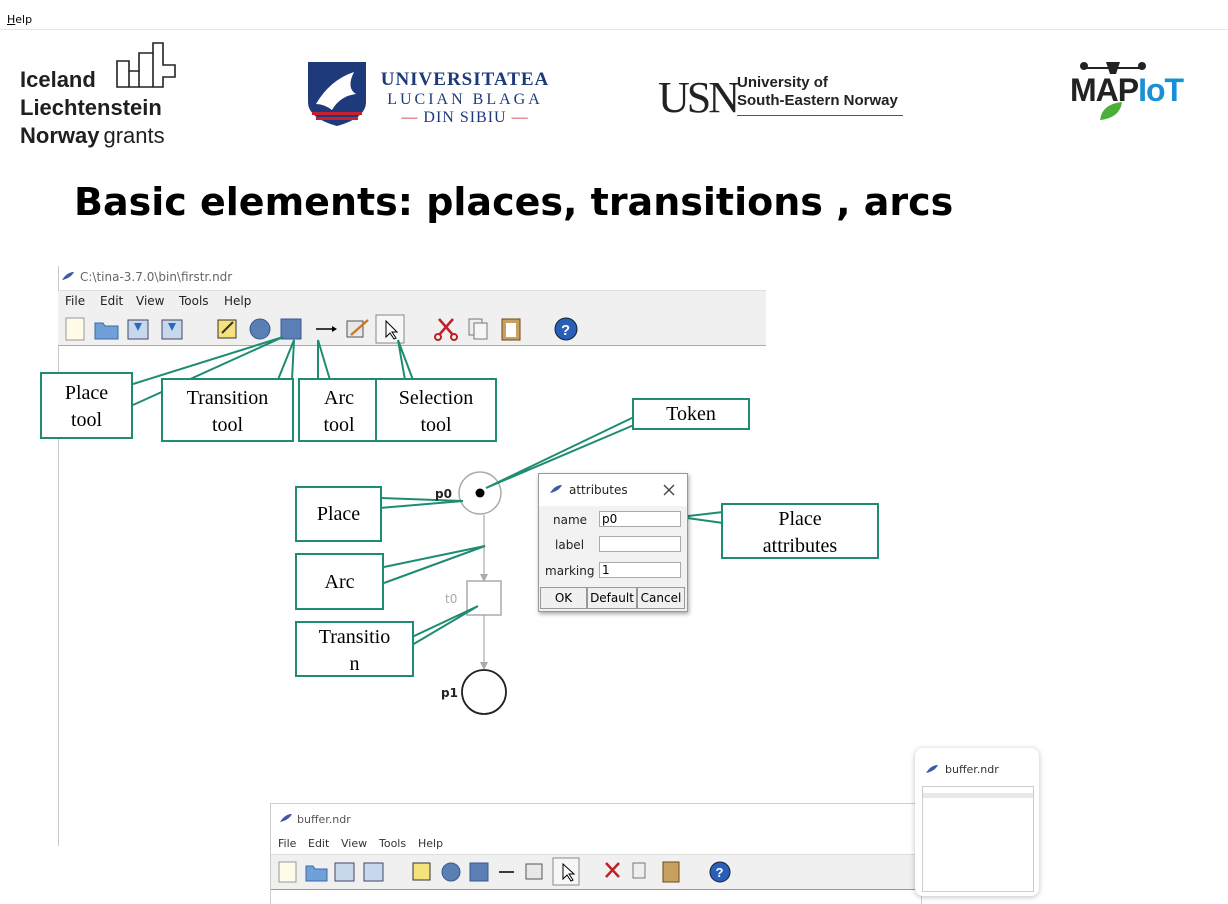  I want to click on arc-callout: Arc, so click(339, 581).